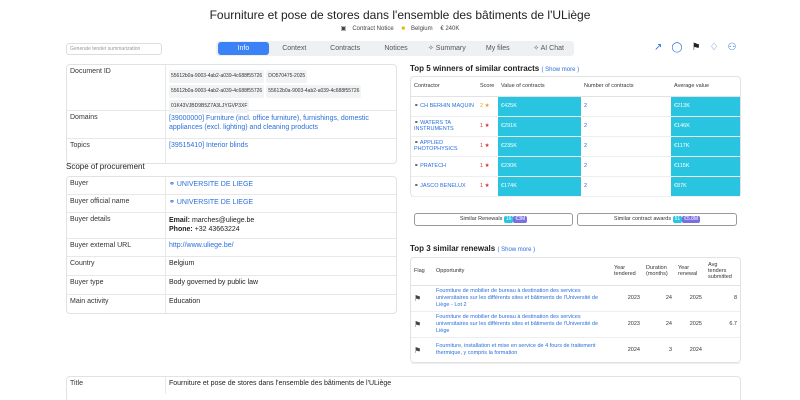 This screenshot has width=800, height=400. What do you see at coordinates (116, 385) in the screenshot?
I see `title-label: Title` at bounding box center [116, 385].